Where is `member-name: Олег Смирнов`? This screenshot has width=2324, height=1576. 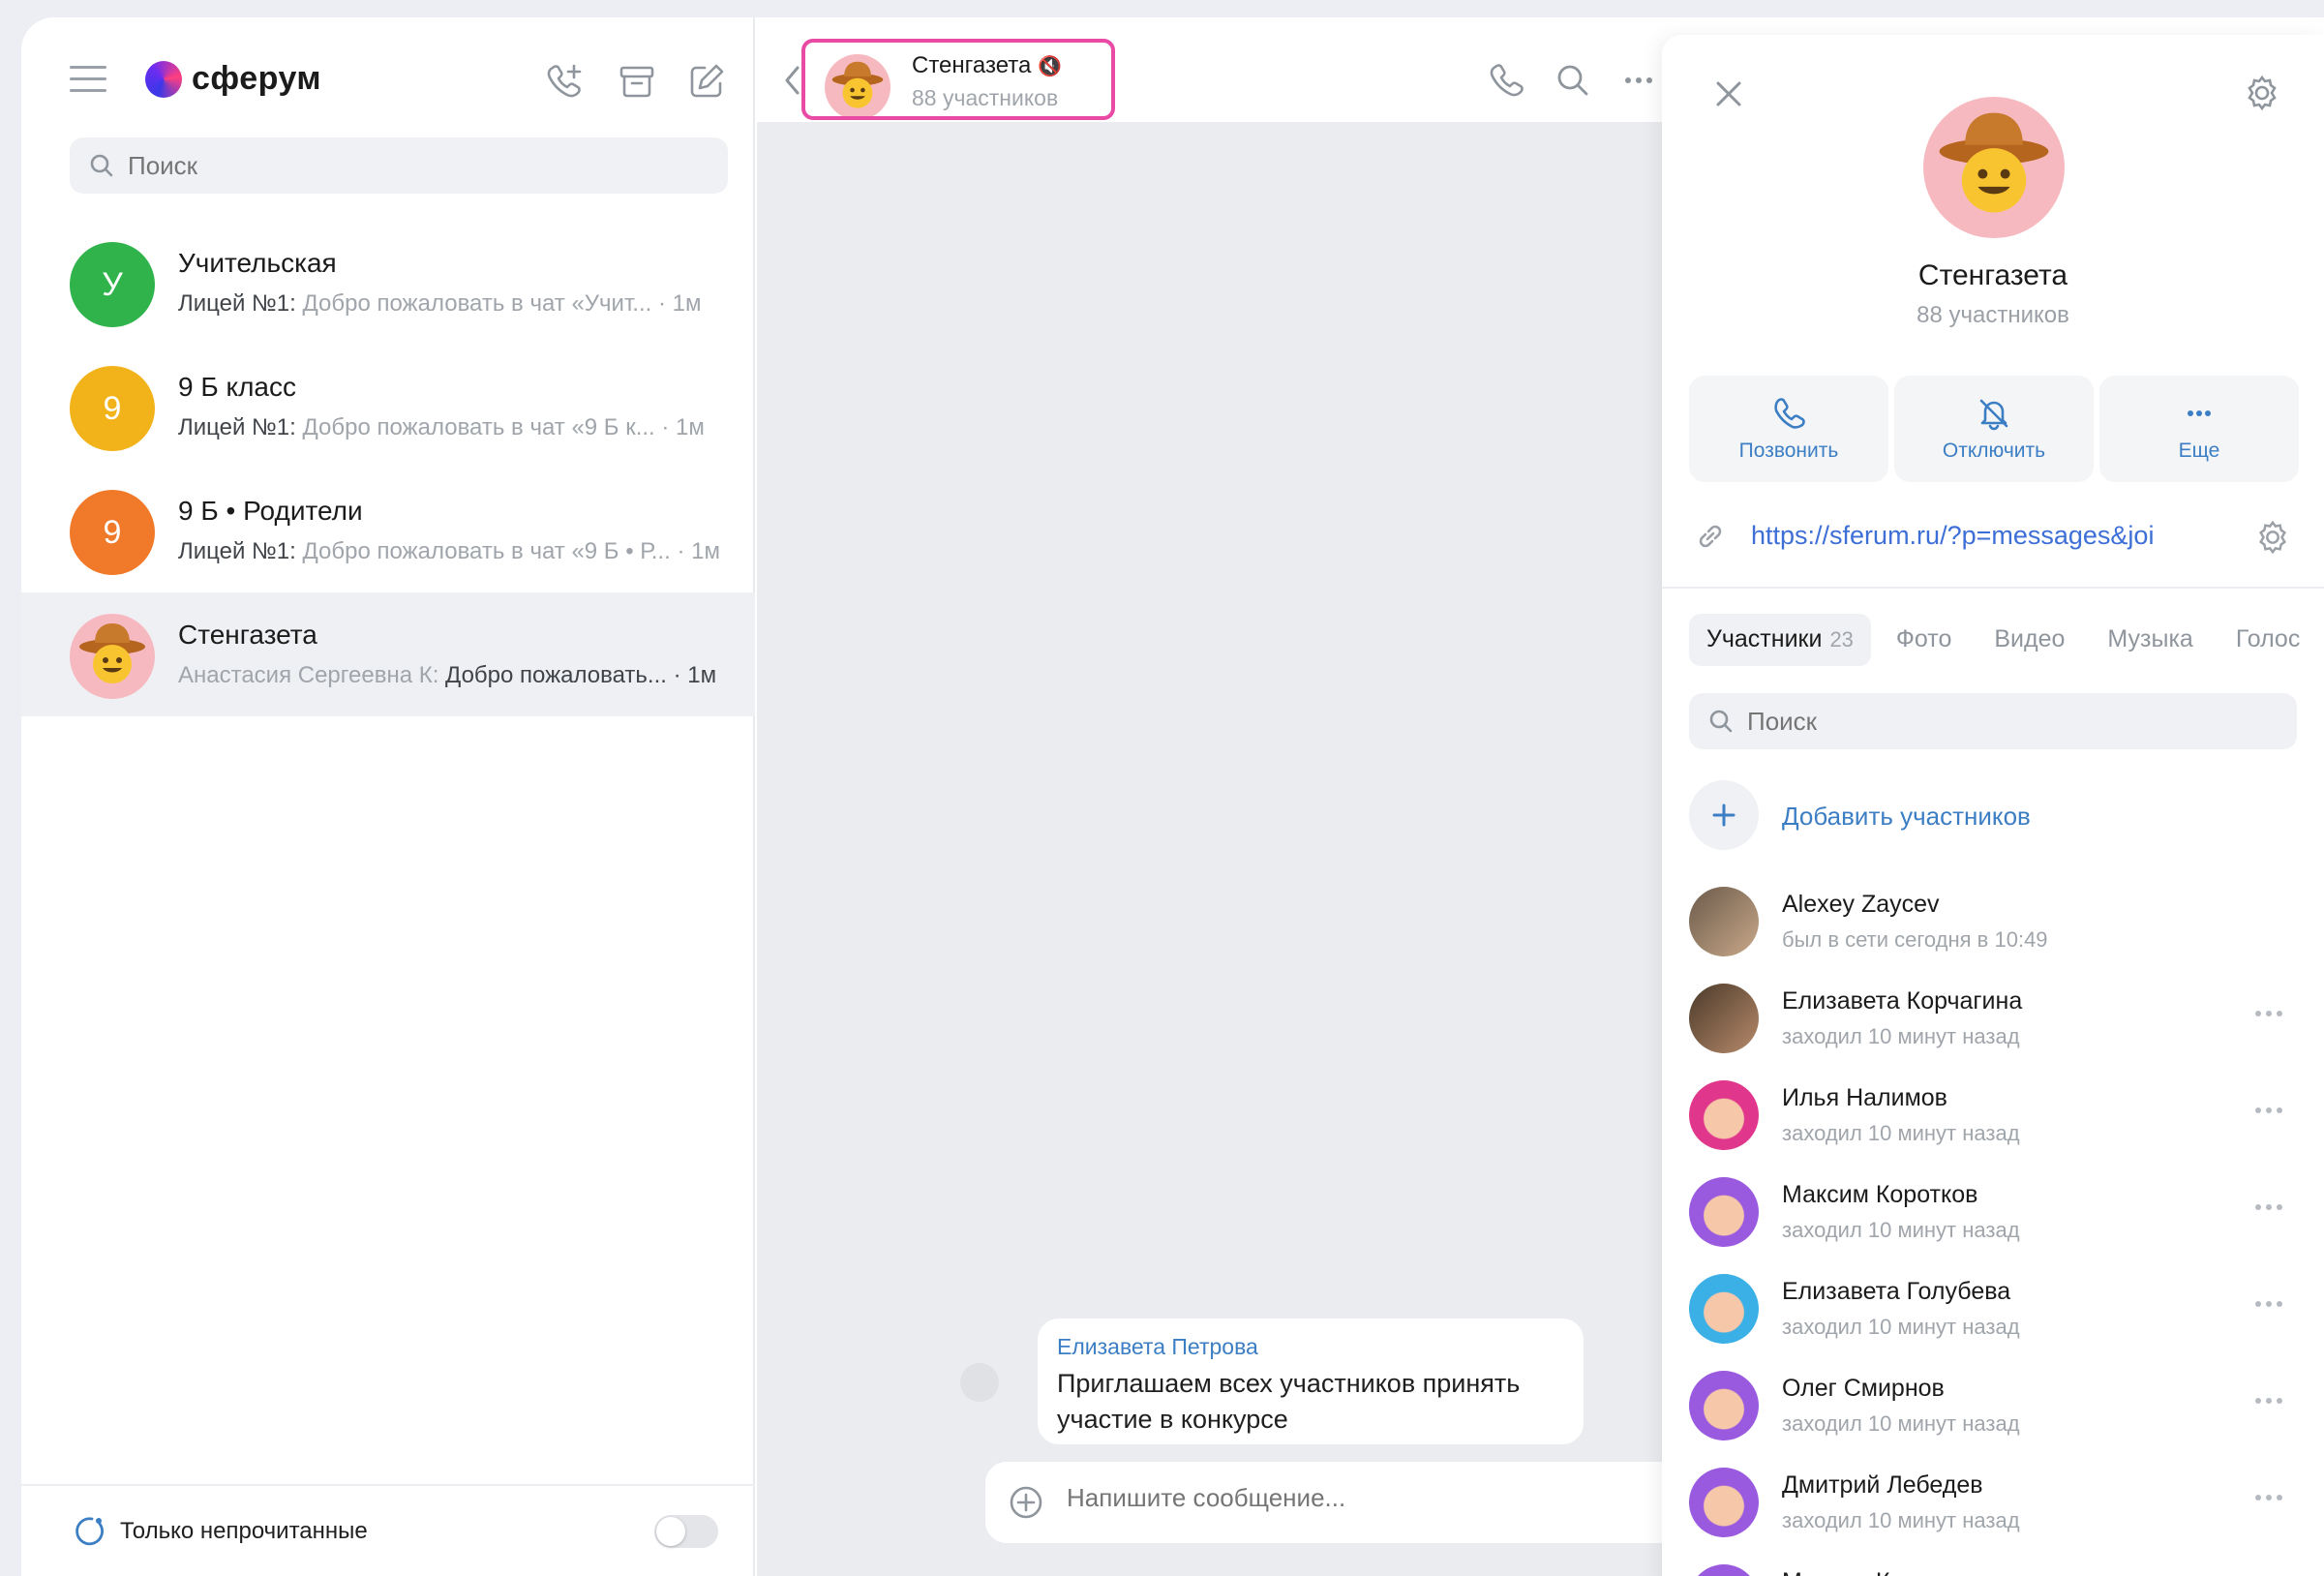 member-name: Олег Смирнов is located at coordinates (1863, 1388).